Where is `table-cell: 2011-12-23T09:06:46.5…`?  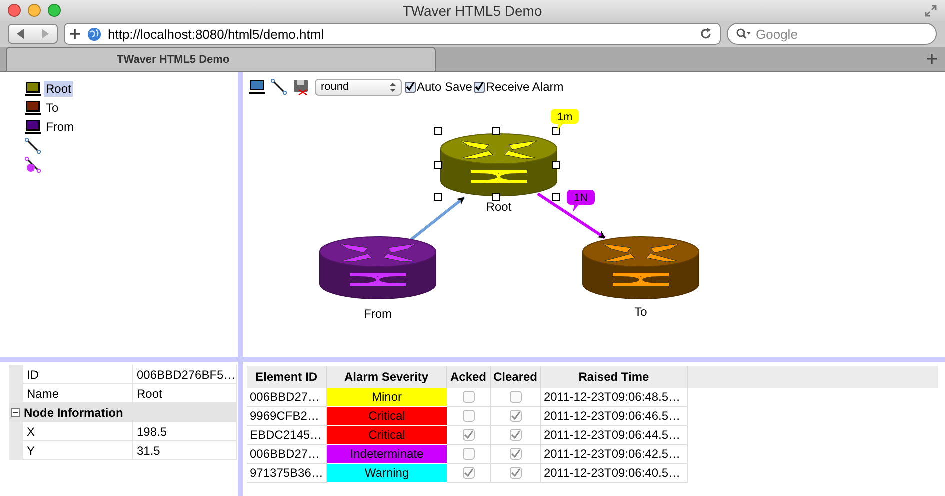 table-cell: 2011-12-23T09:06:46.5… is located at coordinates (614, 416).